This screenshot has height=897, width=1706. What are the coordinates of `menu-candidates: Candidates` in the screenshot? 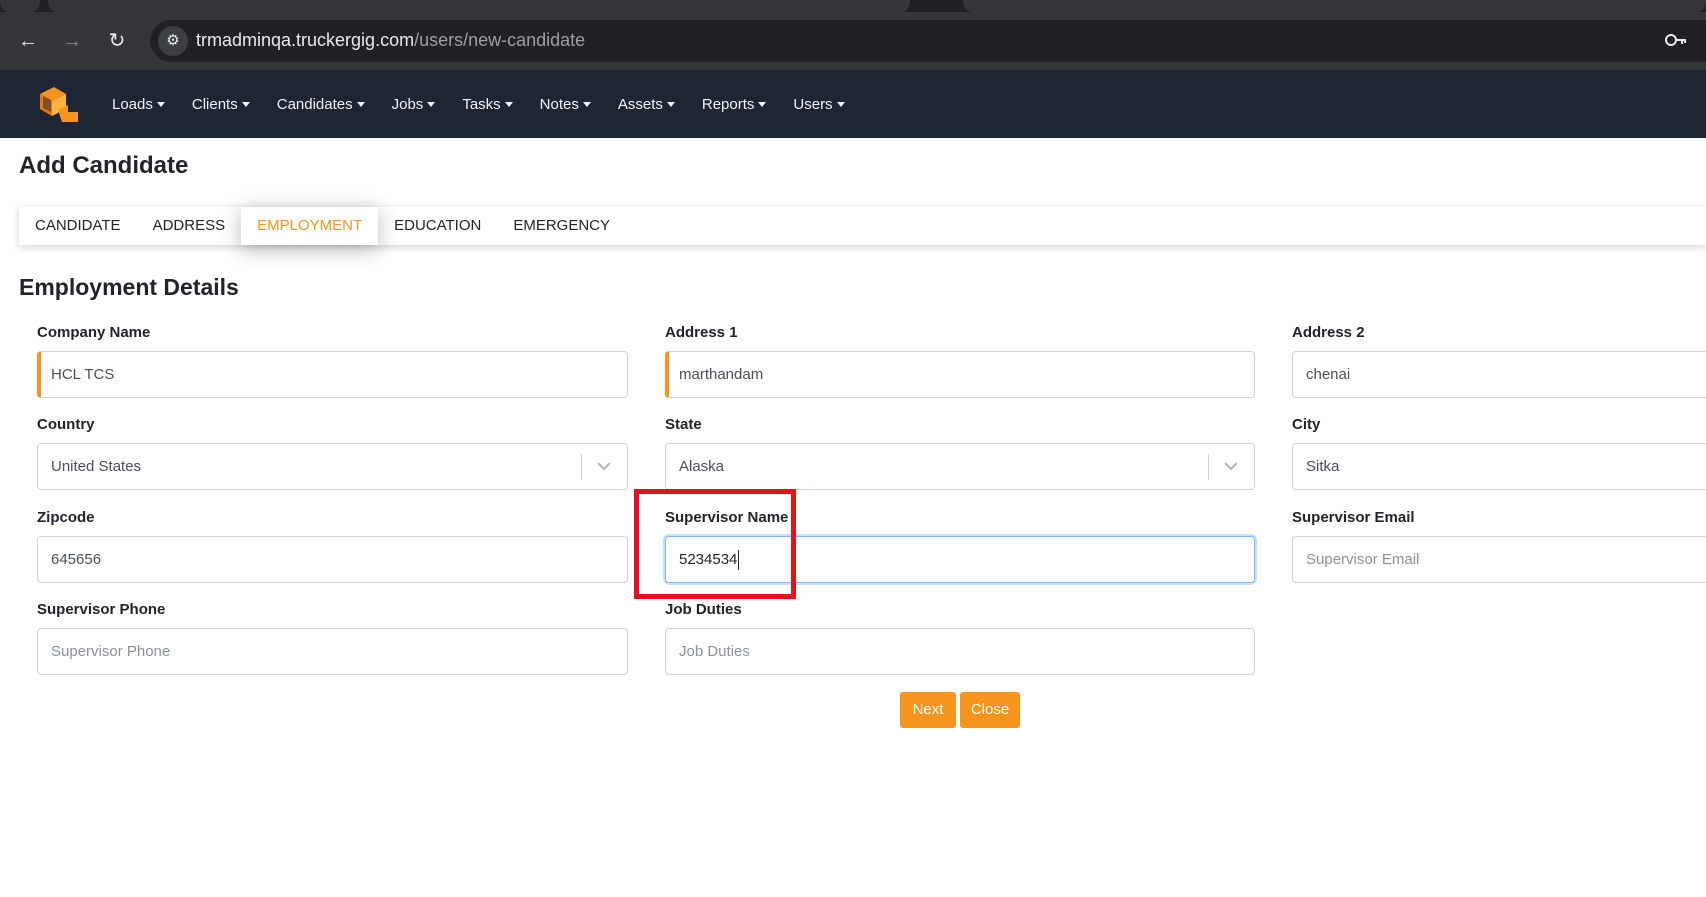 It's located at (321, 104).